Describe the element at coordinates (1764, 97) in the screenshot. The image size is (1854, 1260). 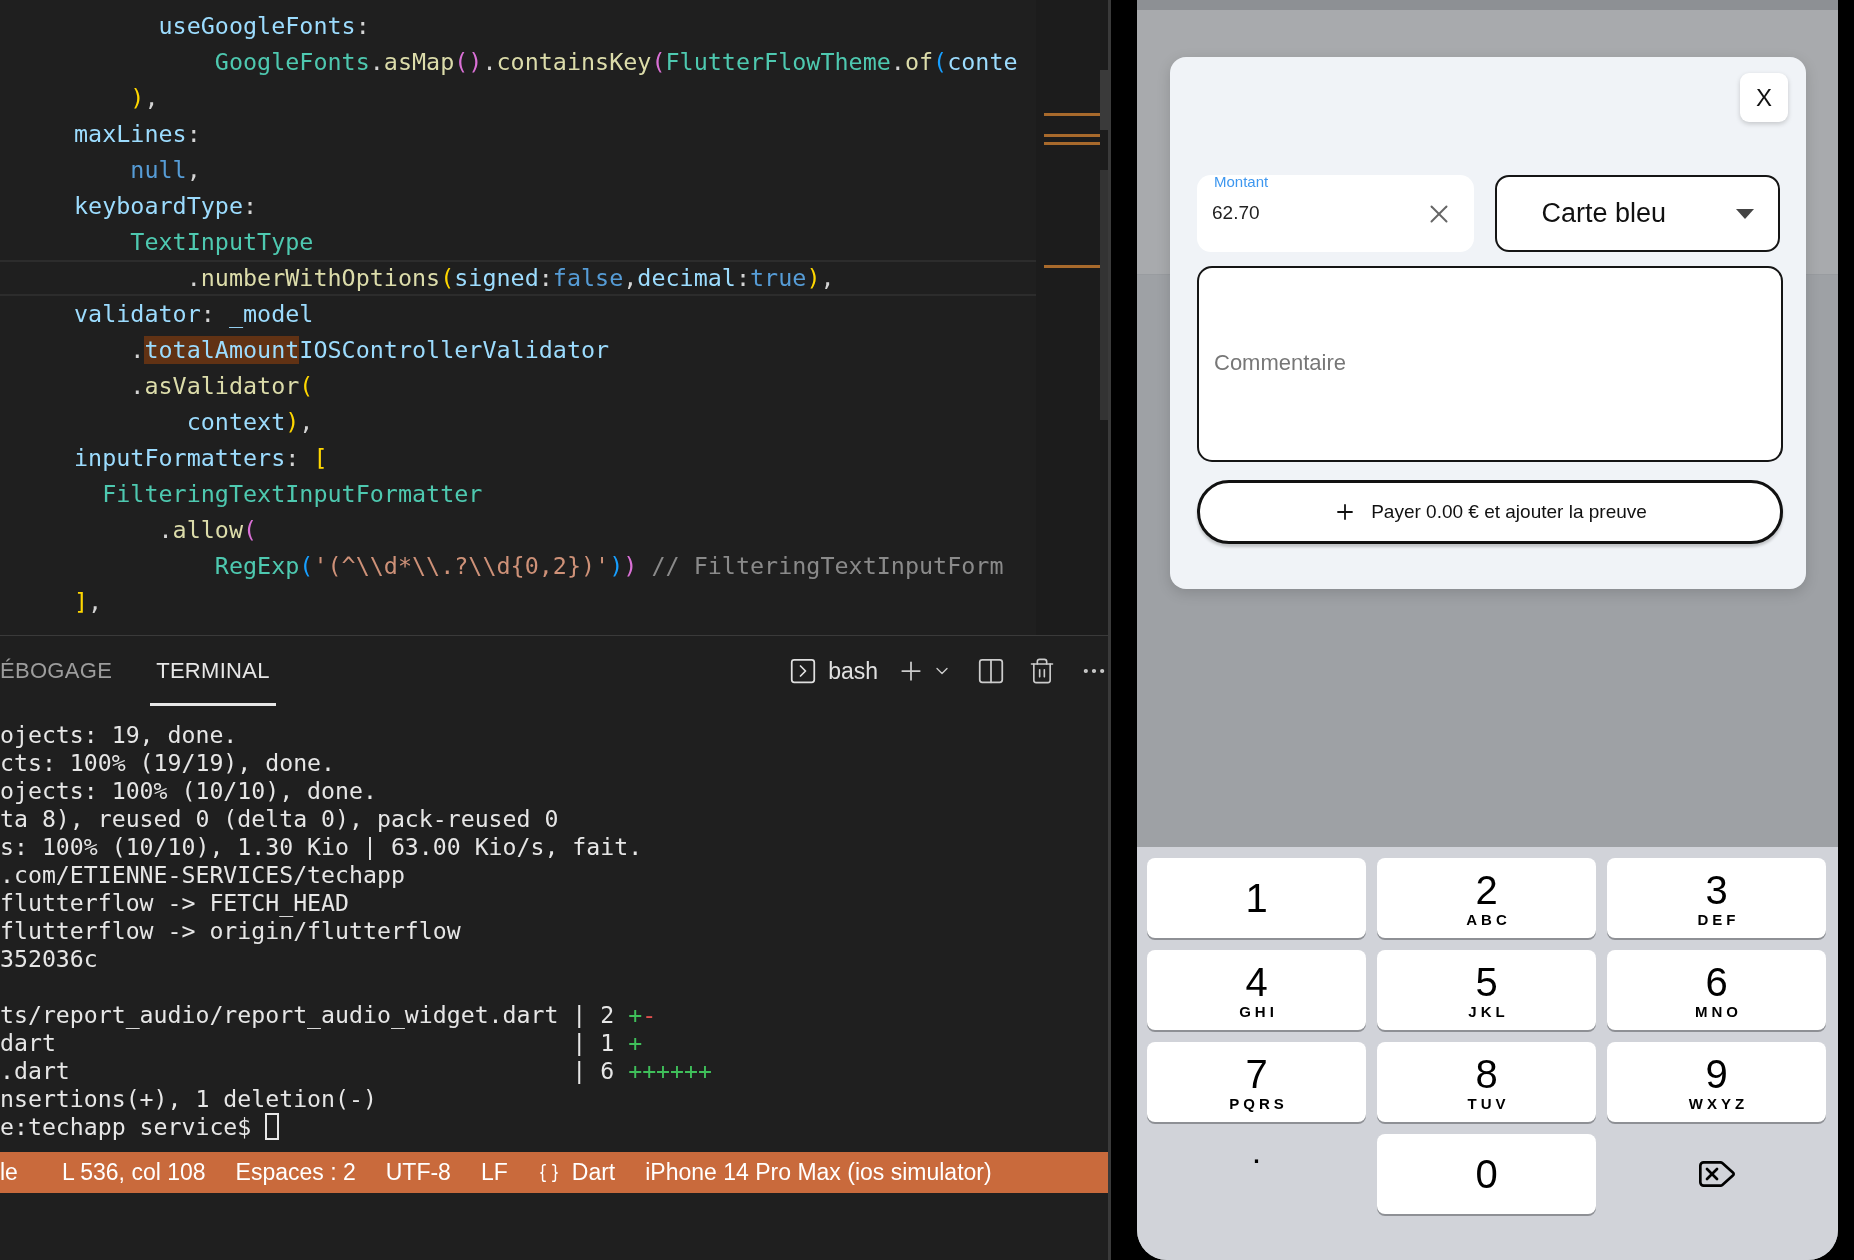
I see `close-button: X` at that location.